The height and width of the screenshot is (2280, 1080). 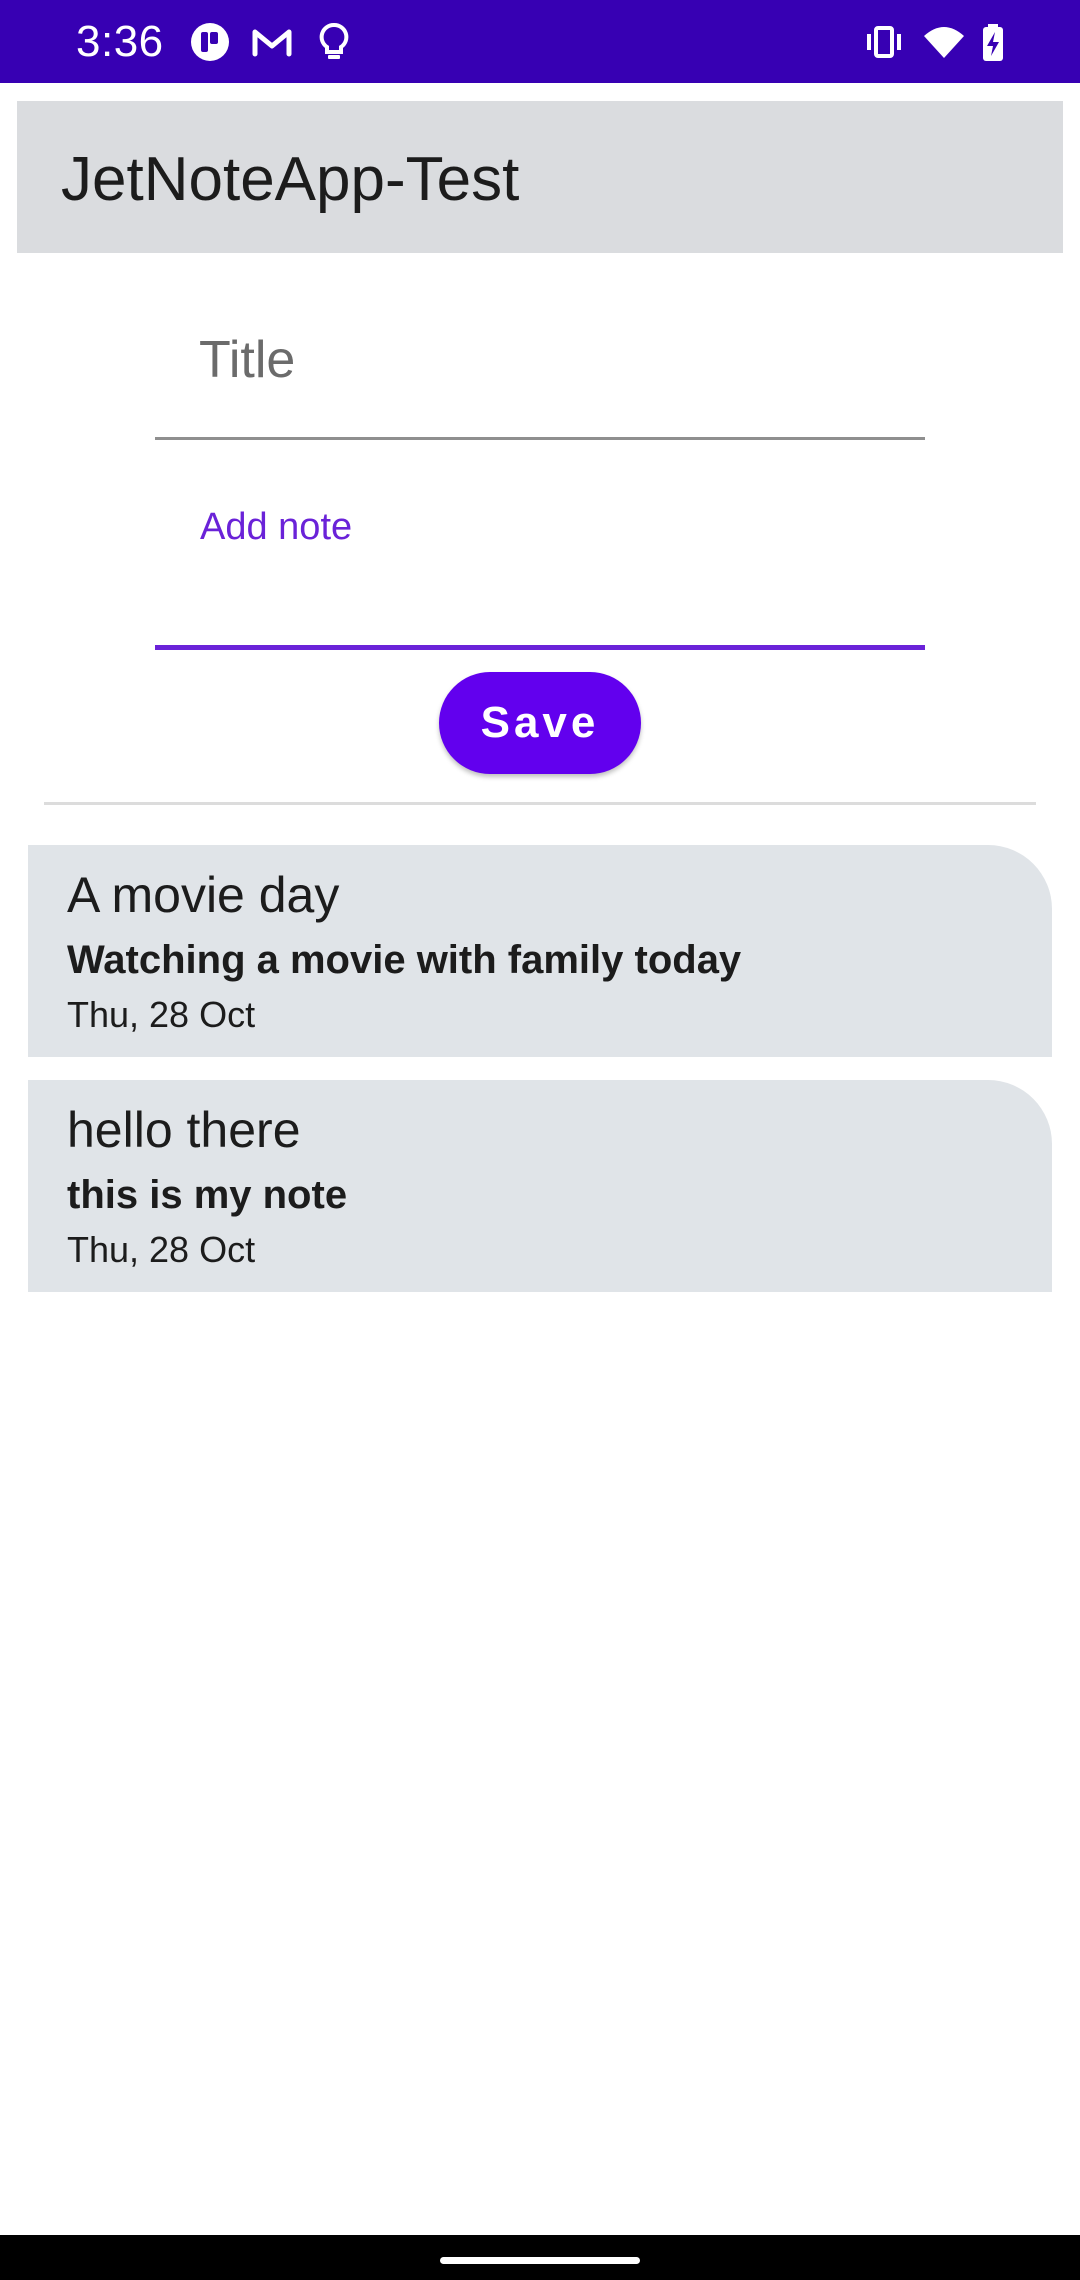 I want to click on status-time: 3:36, so click(x=120, y=41).